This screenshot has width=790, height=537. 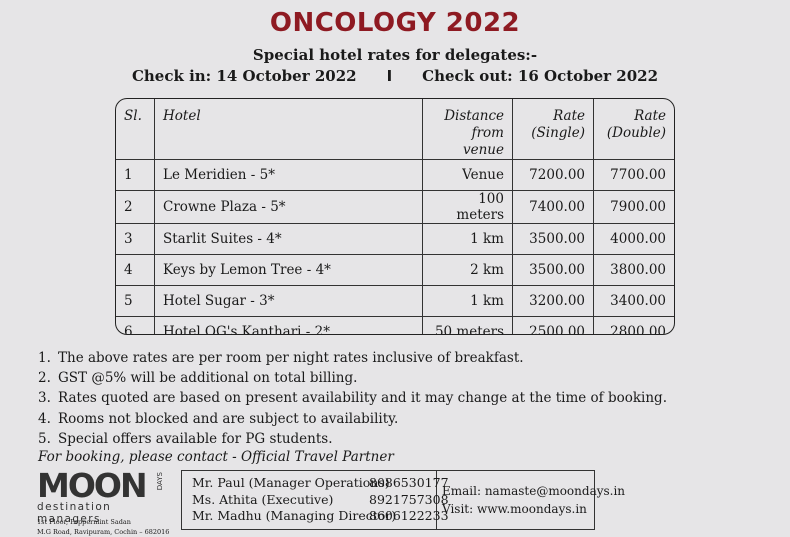 What do you see at coordinates (467, 175) in the screenshot?
I see `cell-distance: Venue` at bounding box center [467, 175].